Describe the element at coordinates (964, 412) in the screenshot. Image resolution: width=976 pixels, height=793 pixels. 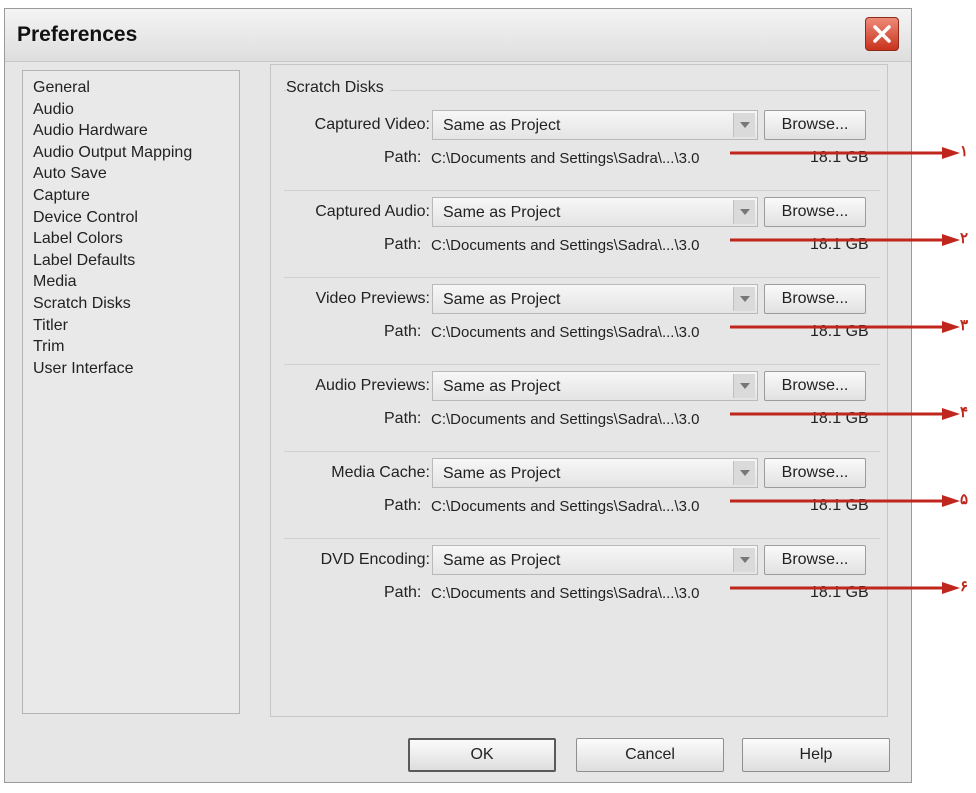
I see `annotation-number: ۴` at that location.